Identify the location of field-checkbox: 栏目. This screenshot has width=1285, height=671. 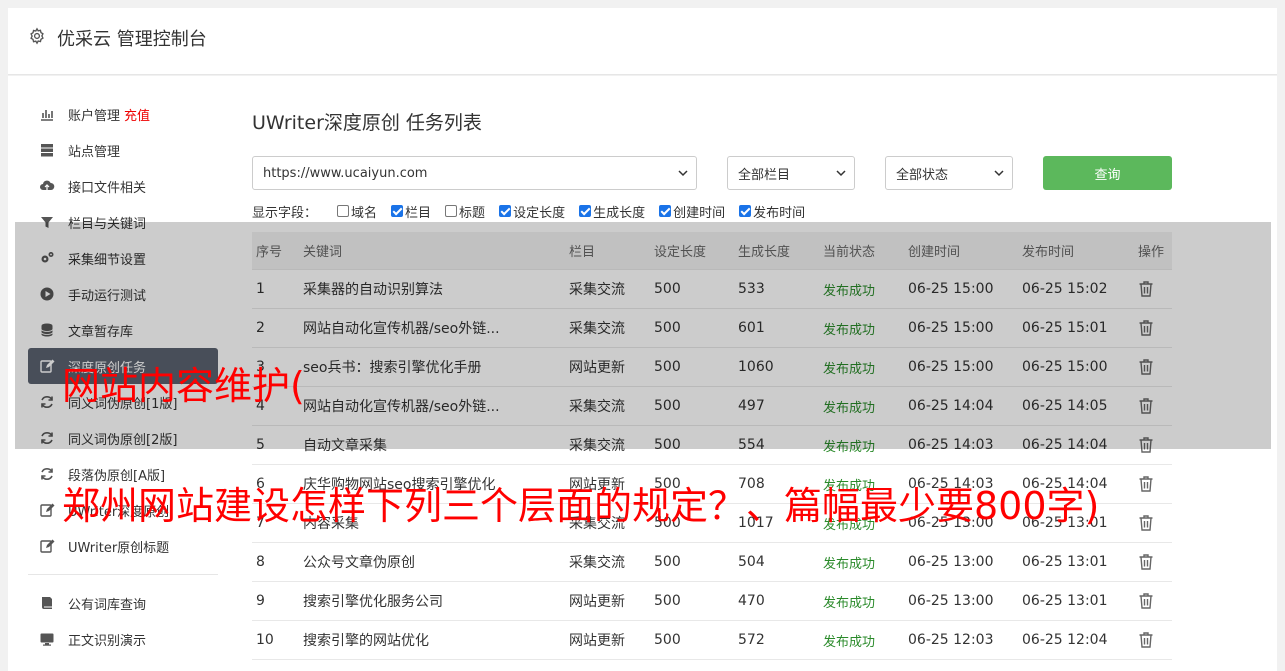
(411, 211).